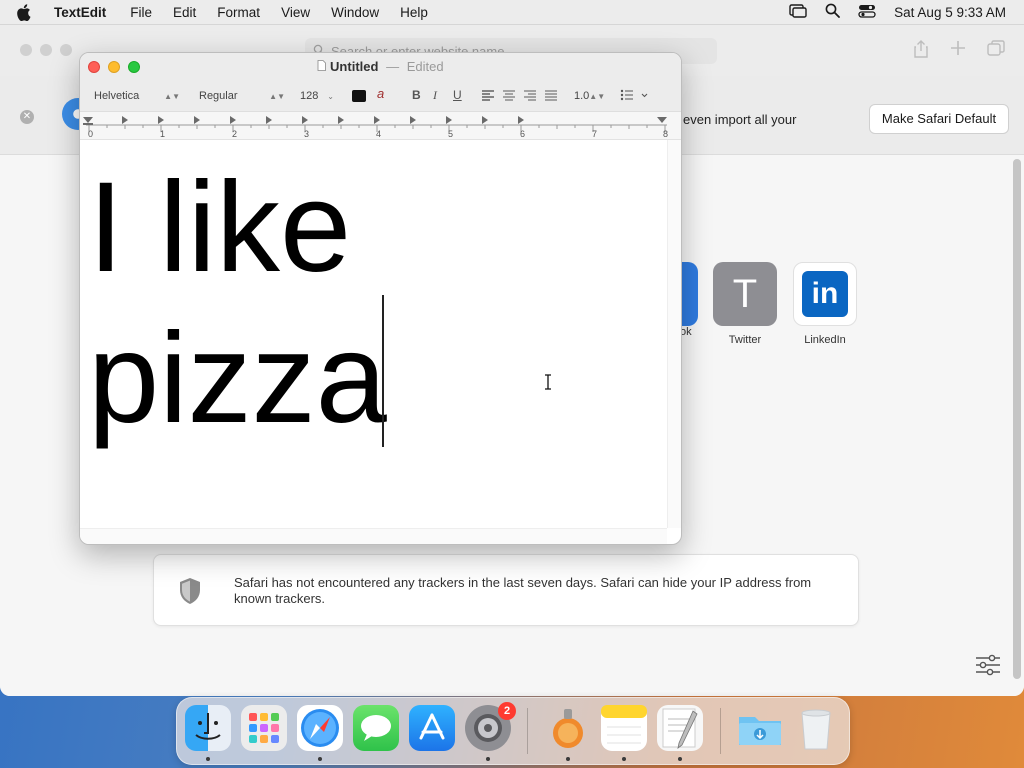 Image resolution: width=1024 pixels, height=768 pixels. What do you see at coordinates (309, 96) in the screenshot?
I see `font-size-value: 128` at bounding box center [309, 96].